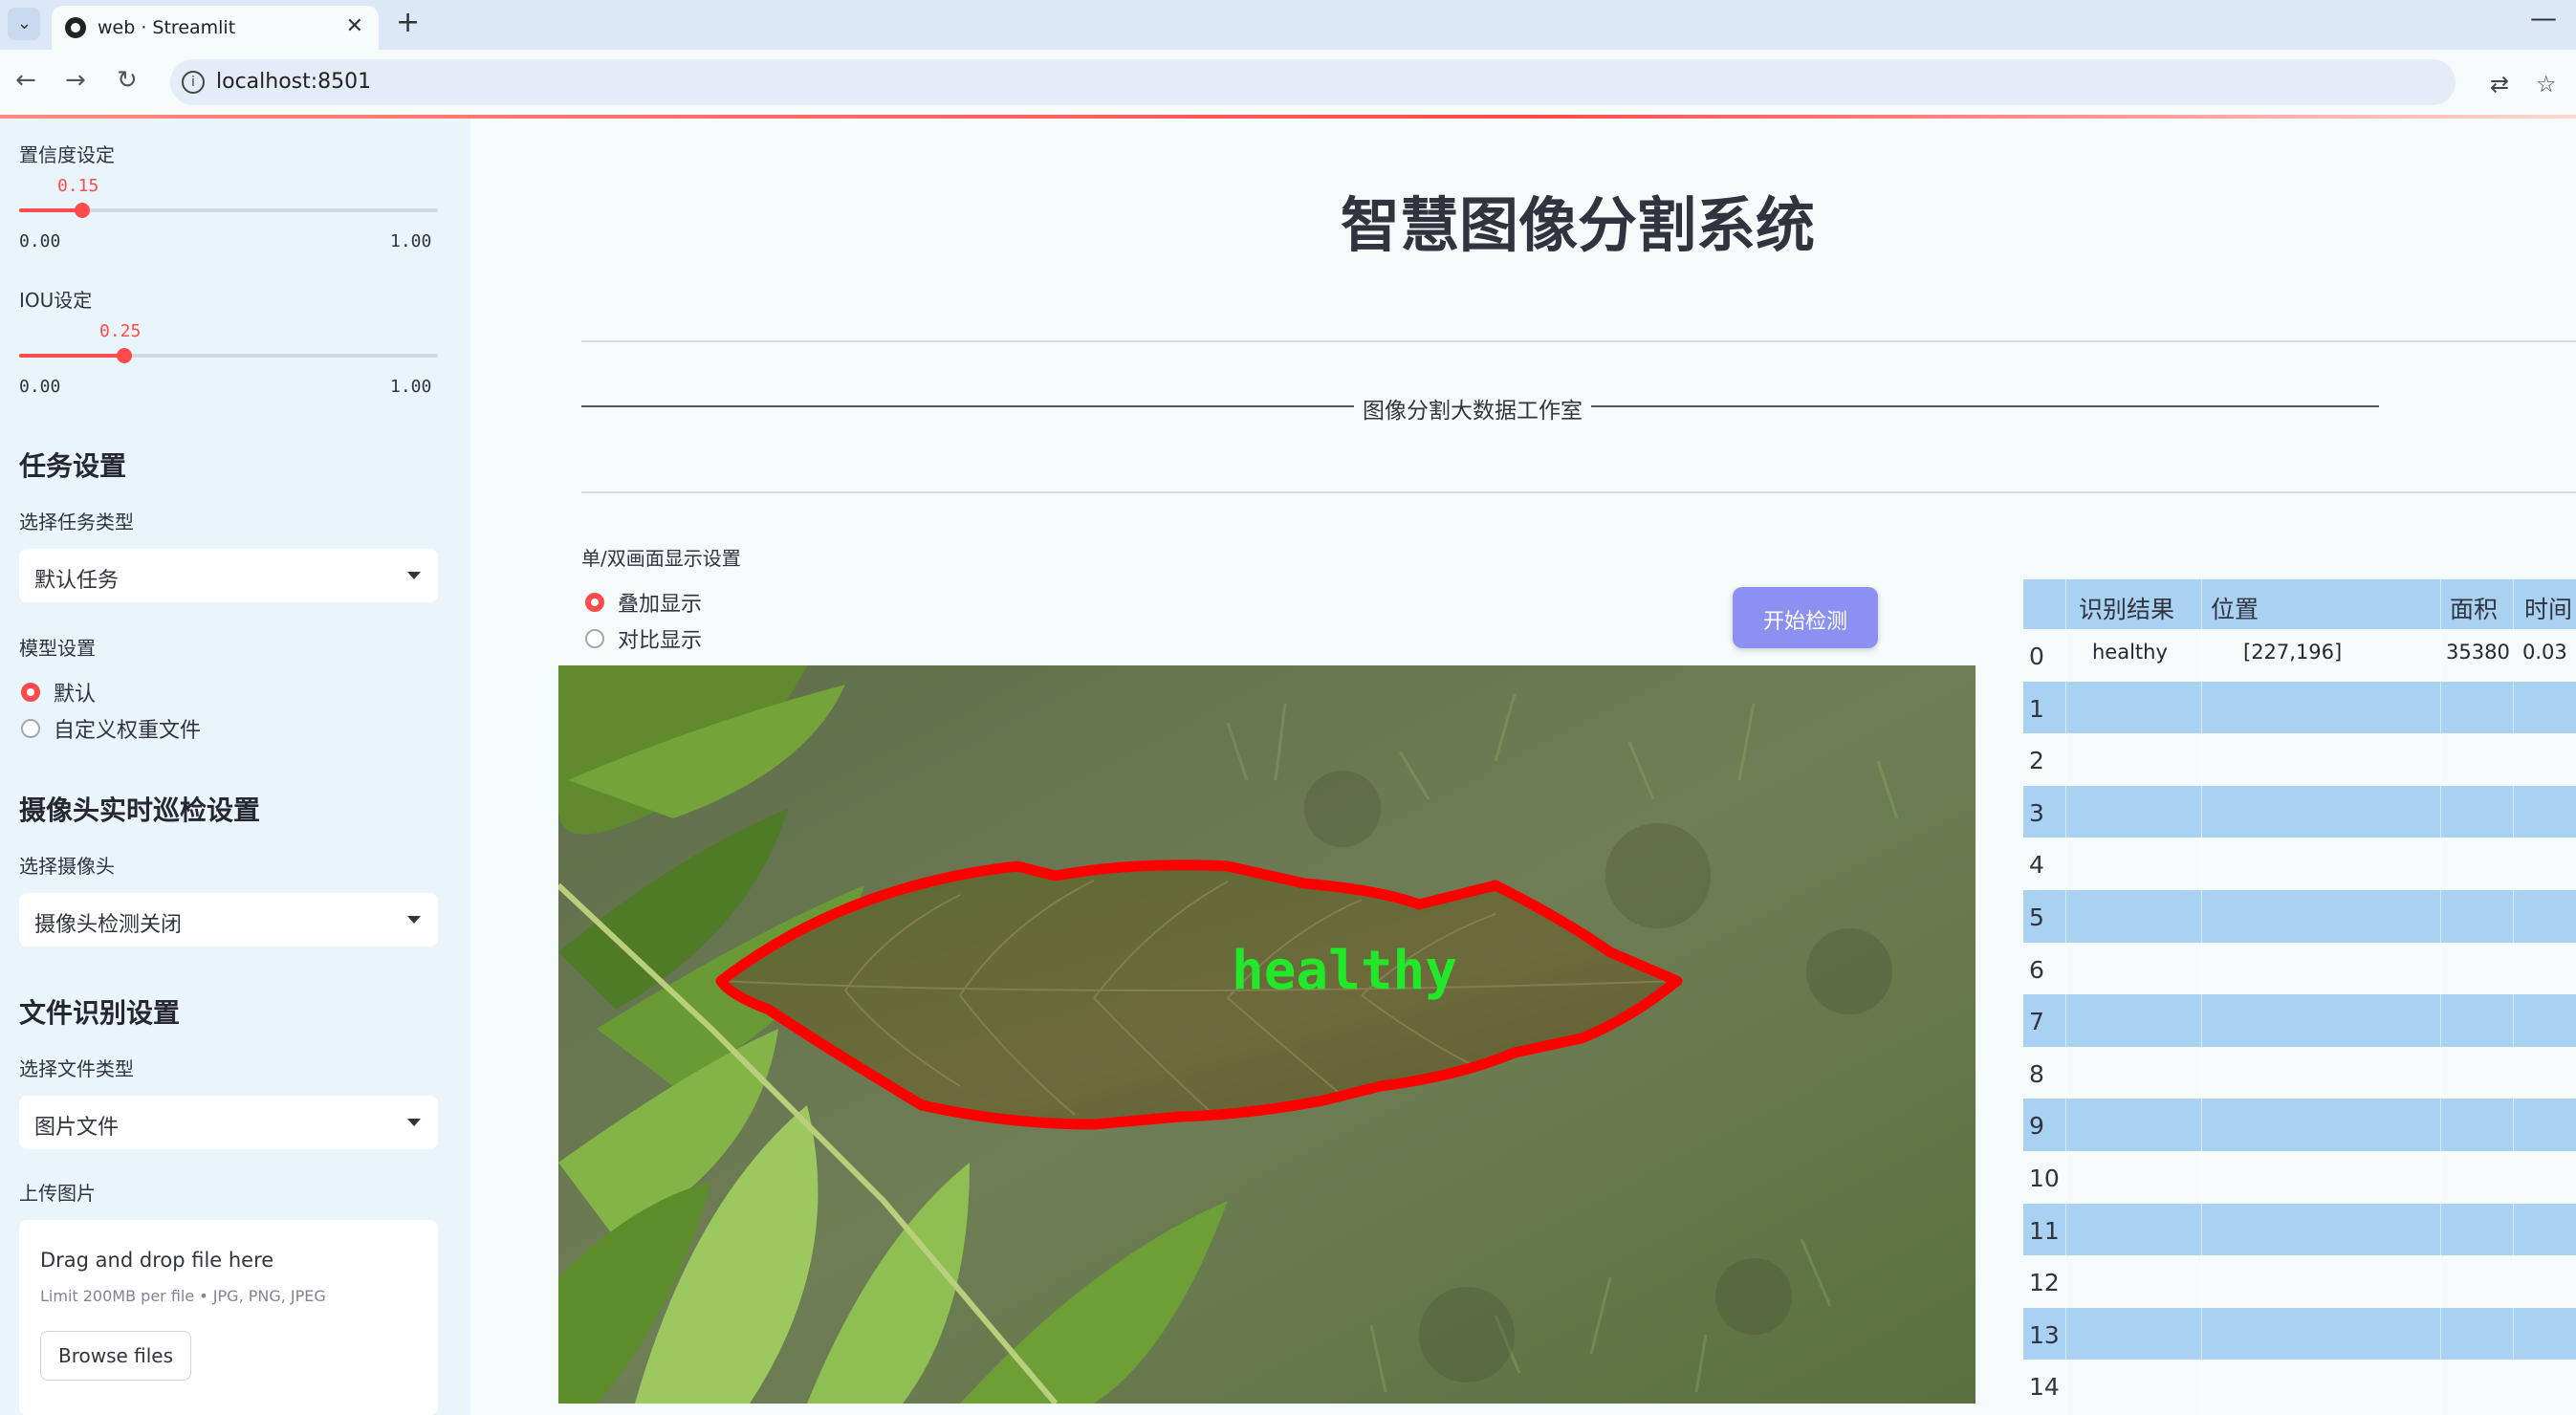  I want to click on browse-files-label: Browse files, so click(115, 1355).